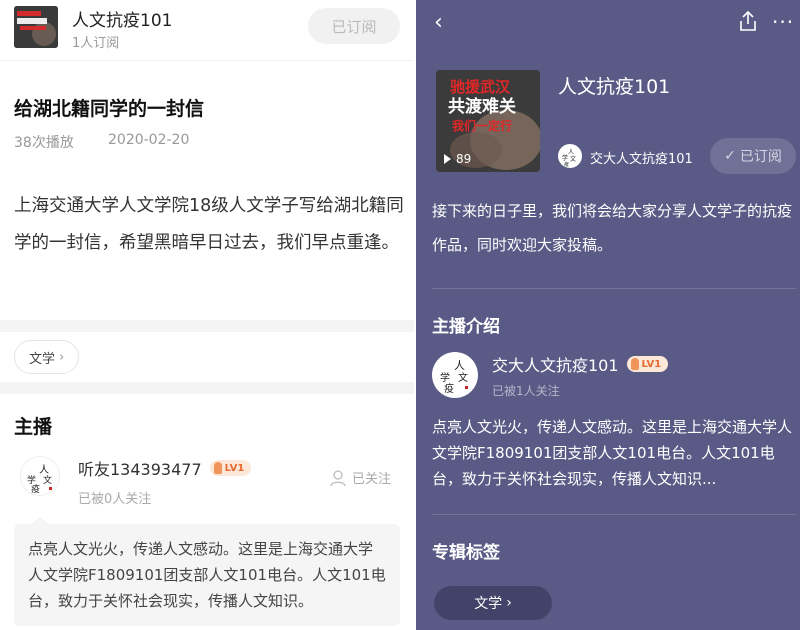 This screenshot has width=800, height=630. I want to click on calligraphy-avatar-icon: 人 学 文 疫, so click(569, 158).